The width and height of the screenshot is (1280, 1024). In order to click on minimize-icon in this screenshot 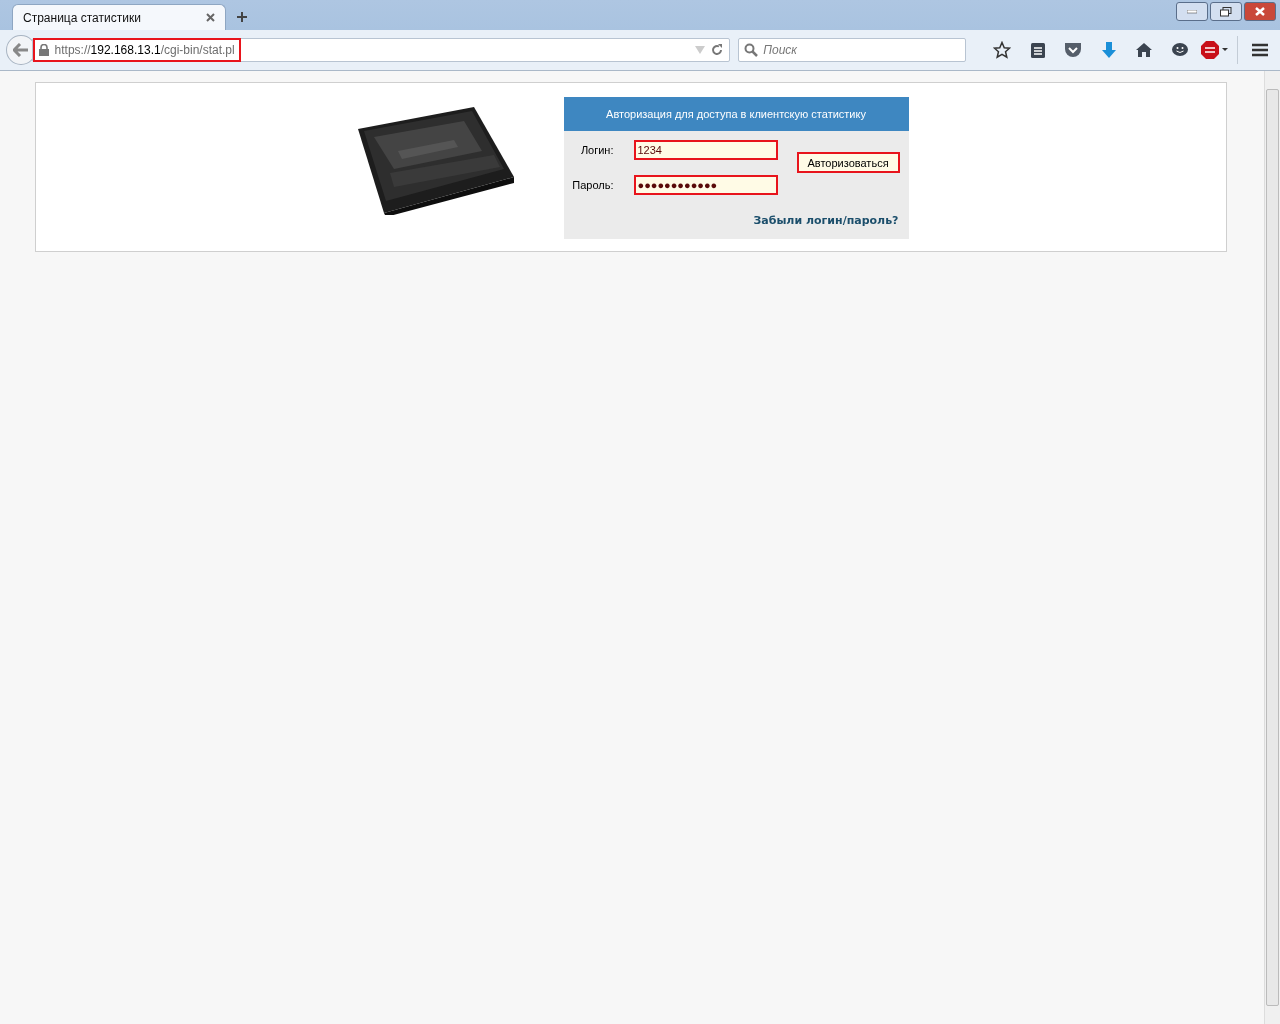, I will do `click(1192, 11)`.